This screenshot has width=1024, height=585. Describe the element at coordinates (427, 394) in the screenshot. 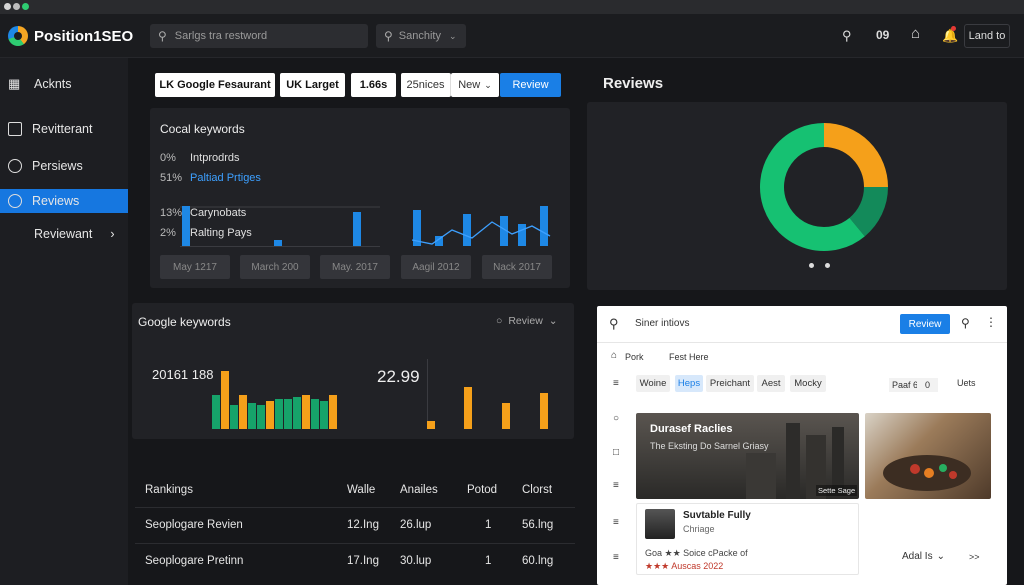

I see `divider` at that location.